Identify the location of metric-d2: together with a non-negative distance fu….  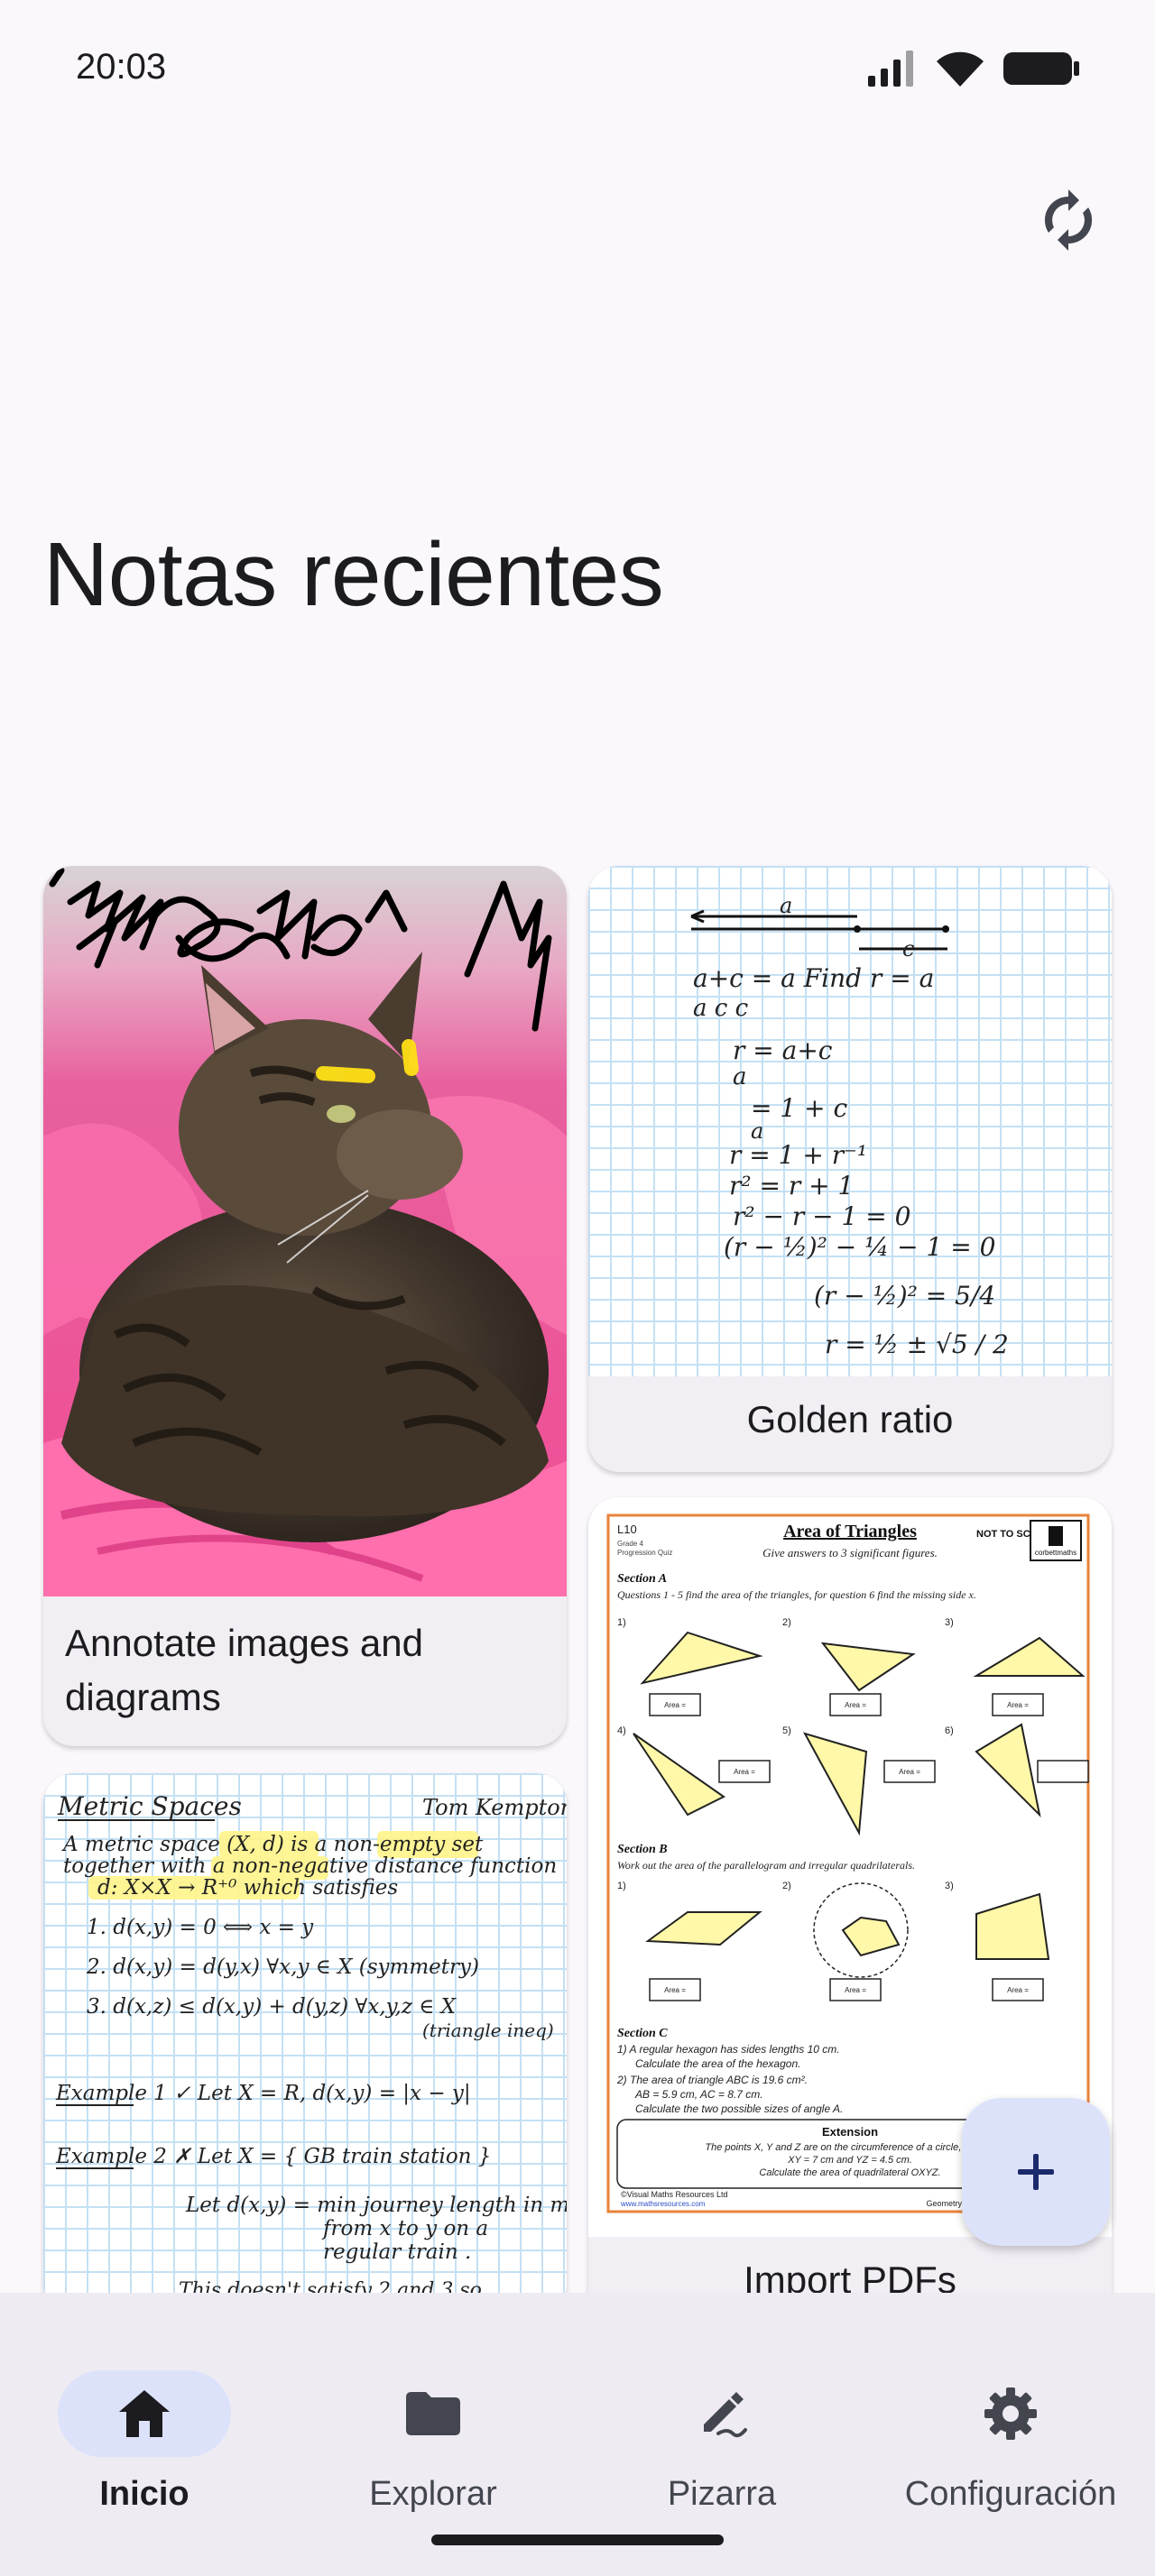
(310, 1866).